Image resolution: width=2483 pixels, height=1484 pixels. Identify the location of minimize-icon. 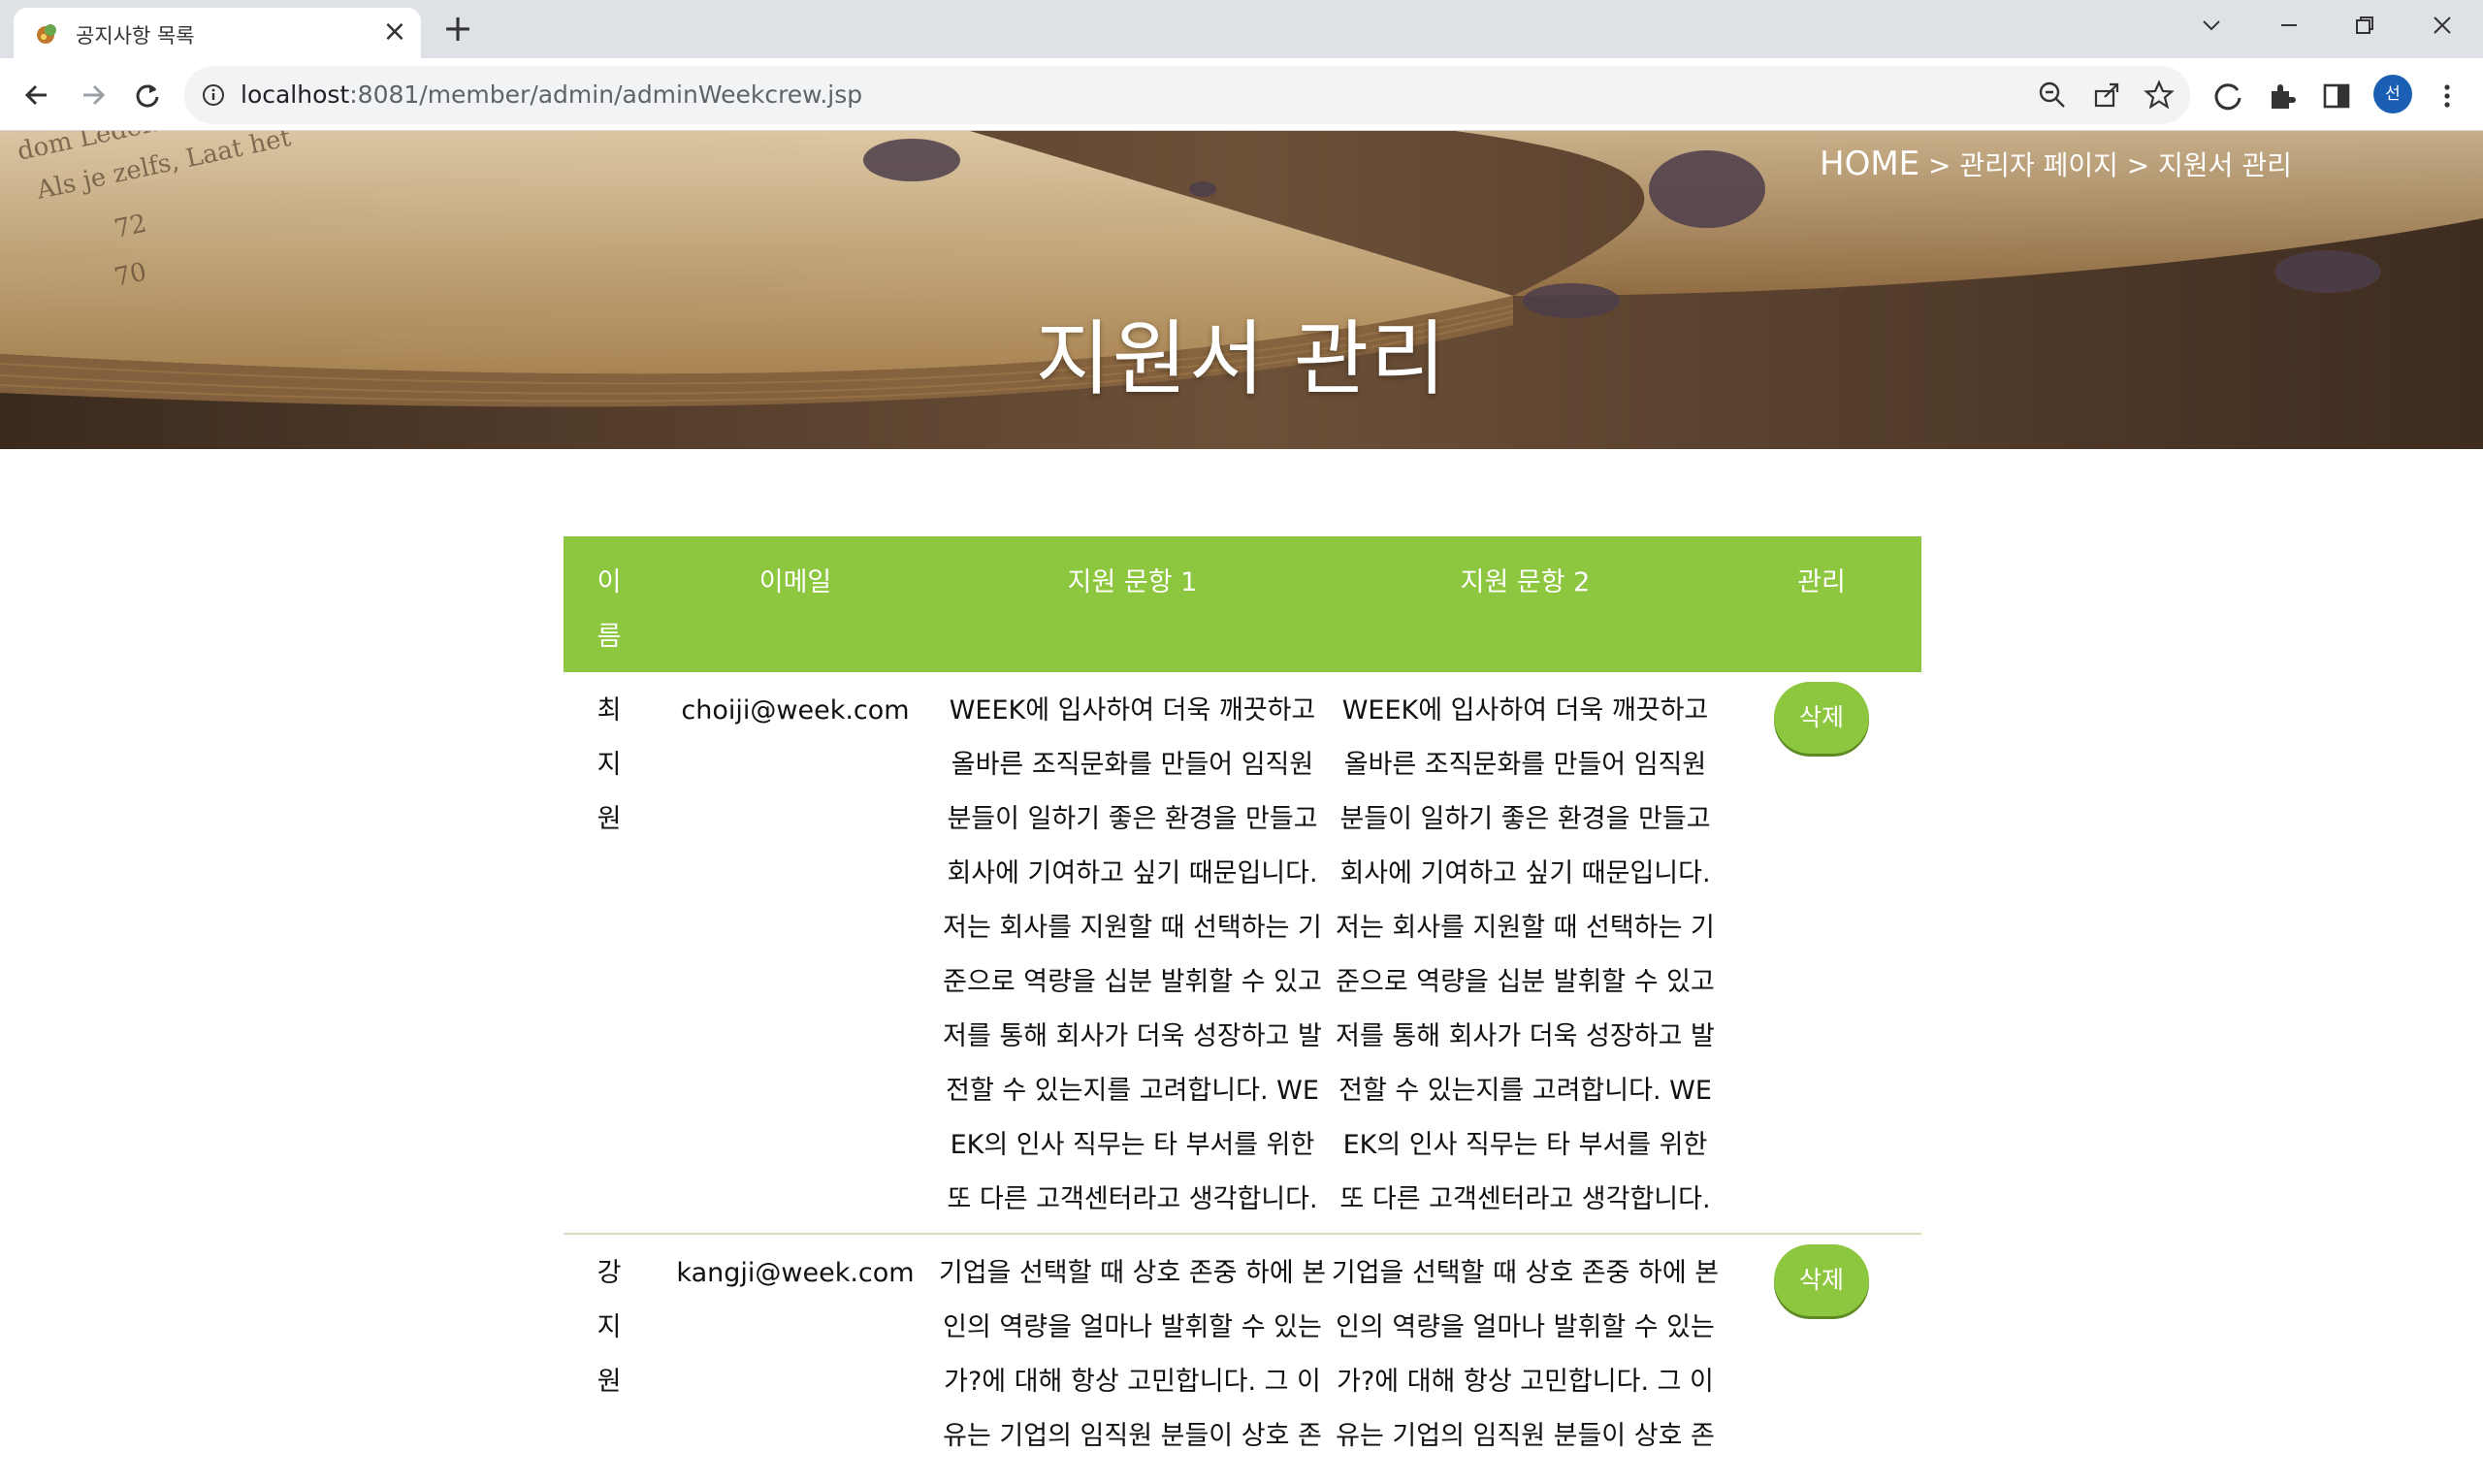
(2289, 26).